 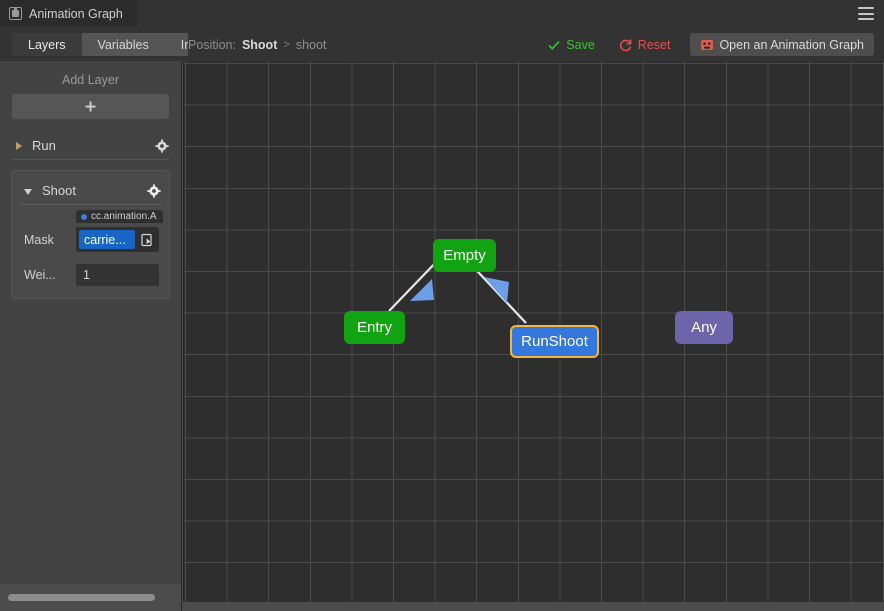 I want to click on canvas-bottom-edge, so click(x=533, y=606).